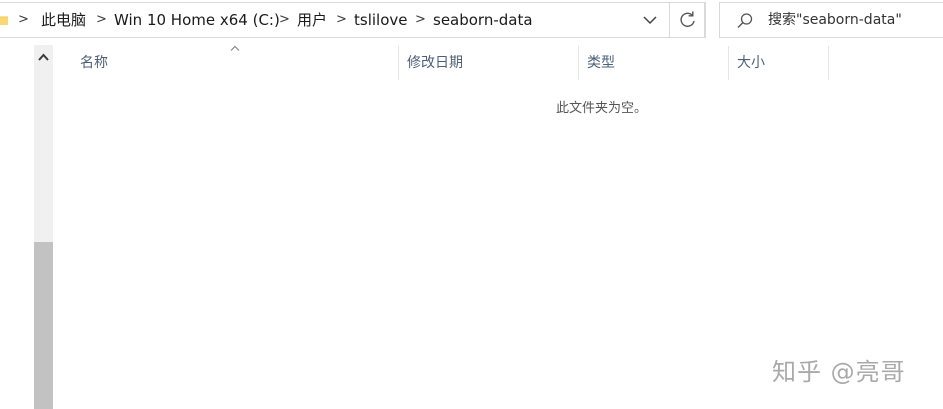 This screenshot has height=409, width=943. Describe the element at coordinates (839, 372) in the screenshot. I see `watermark: 知乎 @亮哥` at that location.